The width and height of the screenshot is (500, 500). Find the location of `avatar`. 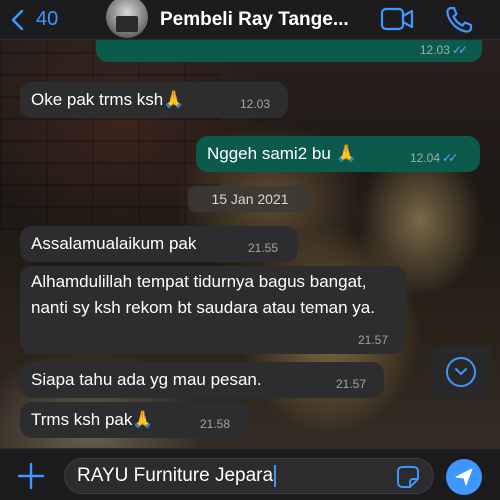

avatar is located at coordinates (127, 19).